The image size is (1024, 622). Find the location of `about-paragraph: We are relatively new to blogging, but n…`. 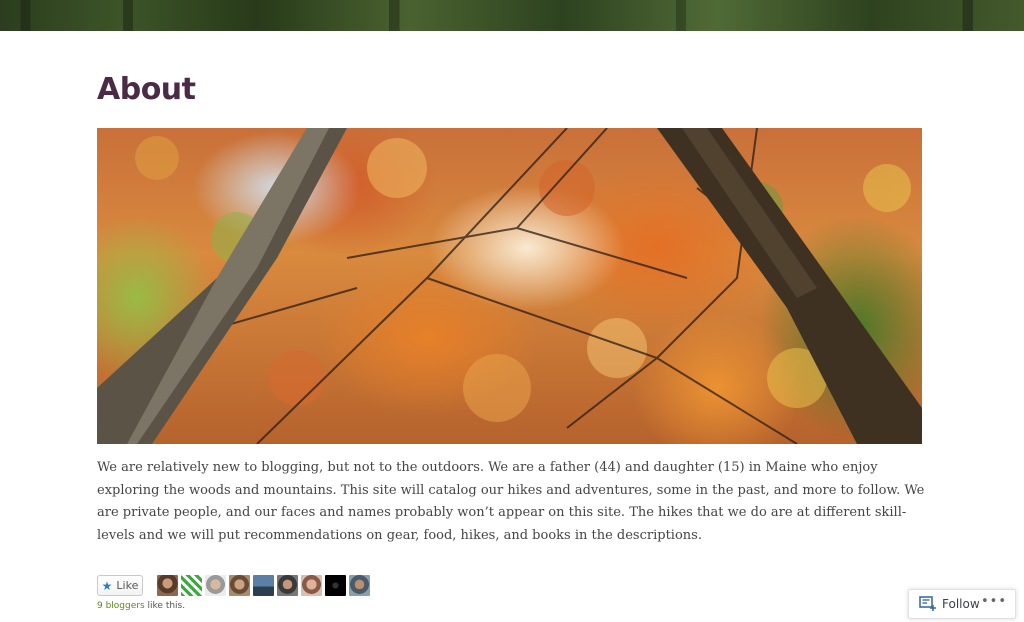

about-paragraph: We are relatively new to blogging, but n… is located at coordinates (511, 501).